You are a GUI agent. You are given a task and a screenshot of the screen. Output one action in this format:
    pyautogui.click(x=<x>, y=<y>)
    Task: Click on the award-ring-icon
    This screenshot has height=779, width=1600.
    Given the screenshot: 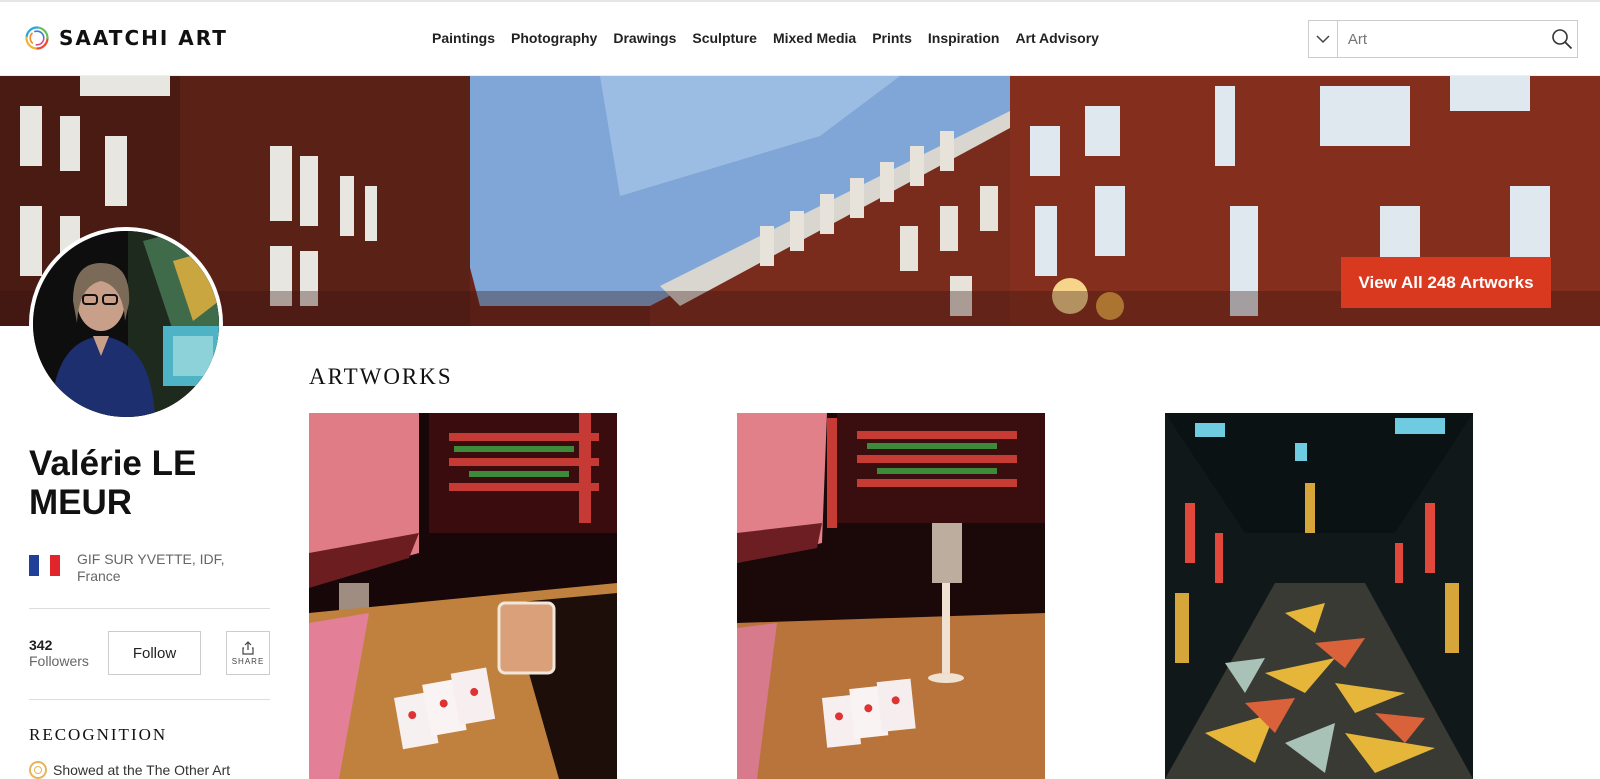 What is the action you would take?
    pyautogui.click(x=38, y=770)
    